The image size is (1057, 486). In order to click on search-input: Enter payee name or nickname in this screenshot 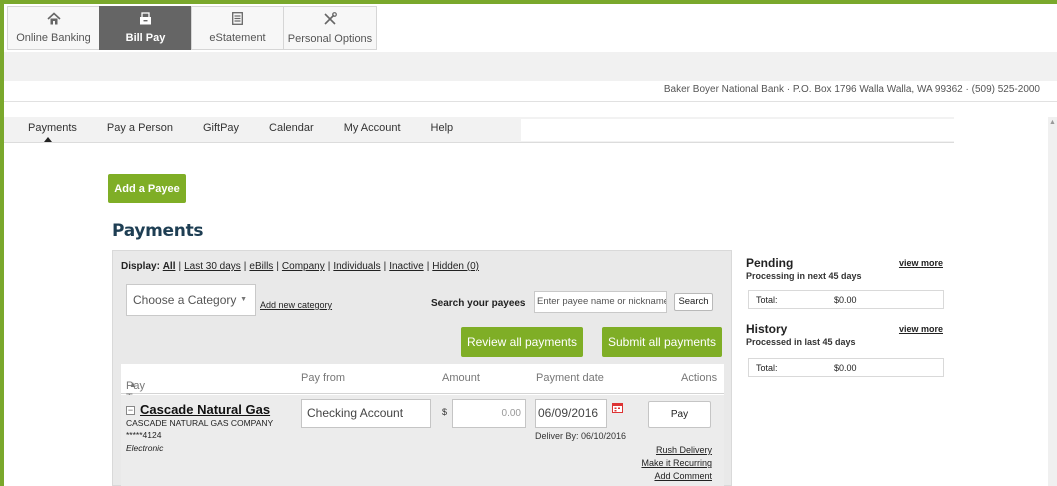, I will do `click(600, 302)`.